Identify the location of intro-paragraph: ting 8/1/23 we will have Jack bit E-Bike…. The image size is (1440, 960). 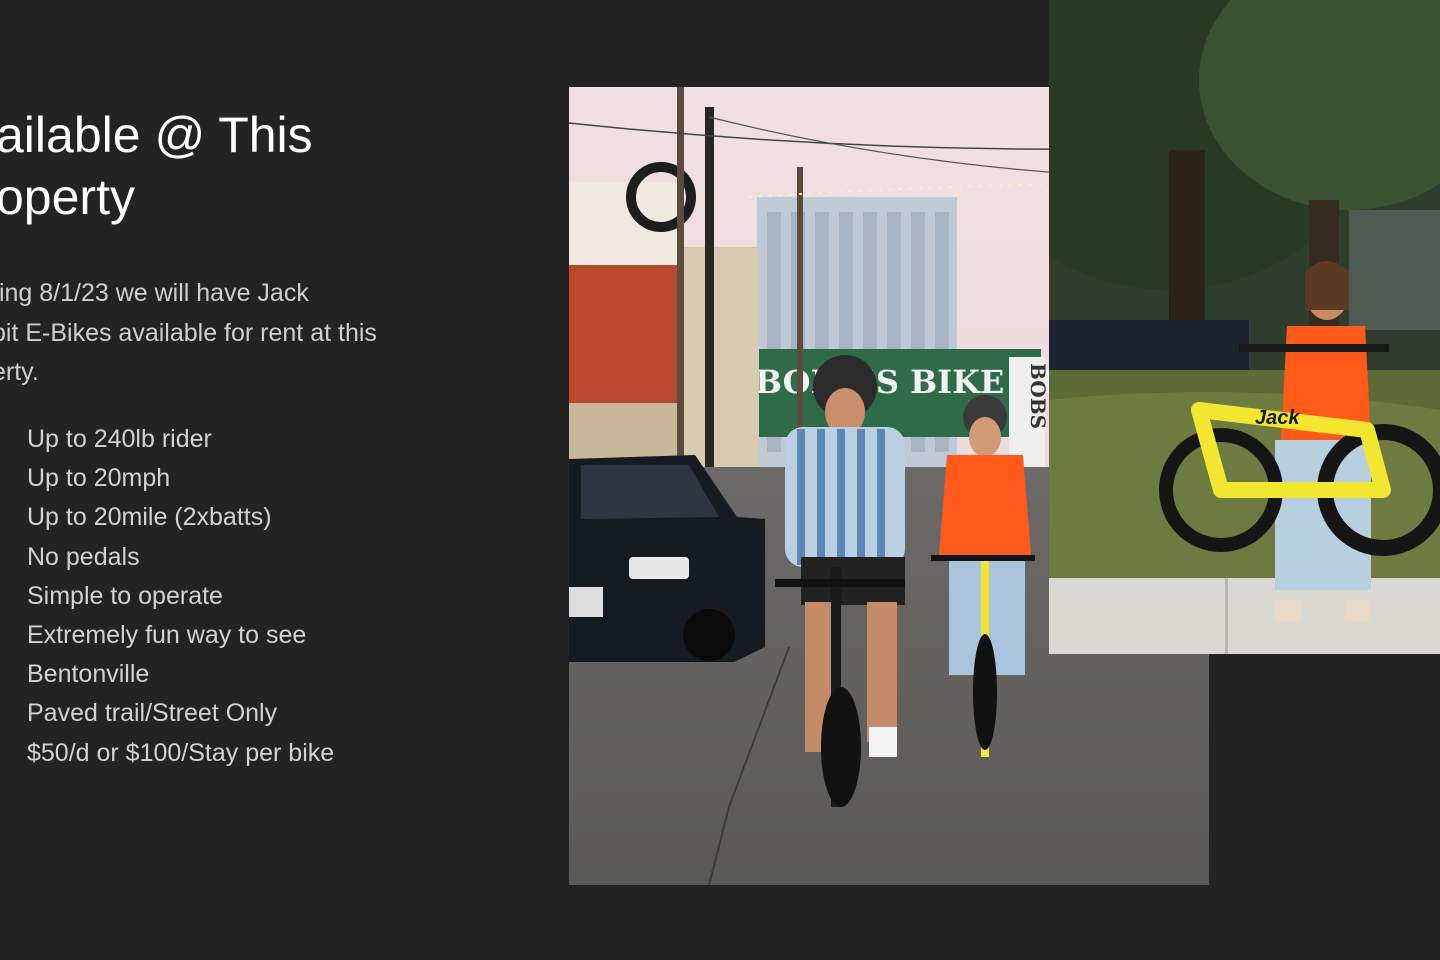
(188, 333).